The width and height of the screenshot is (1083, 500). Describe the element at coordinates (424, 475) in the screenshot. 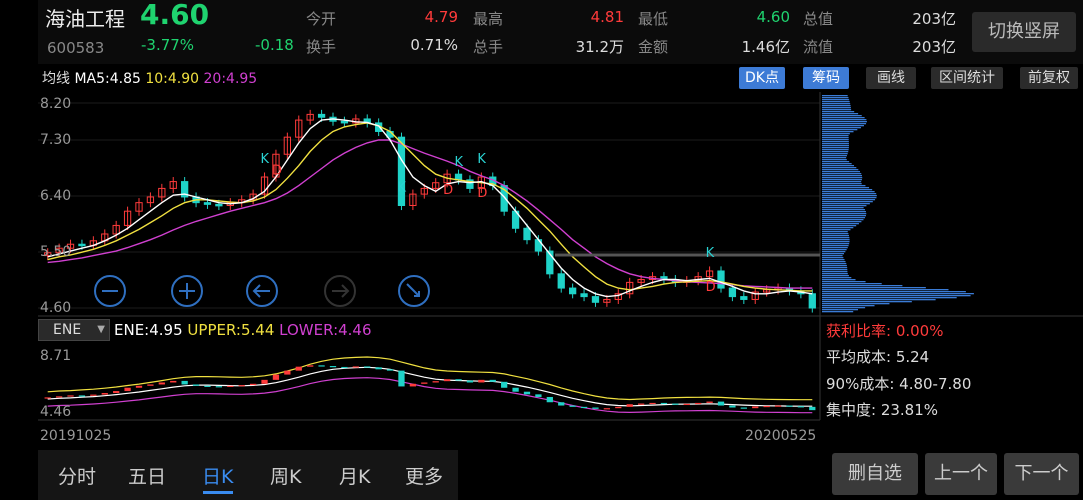

I see `tab-more: 更多` at that location.